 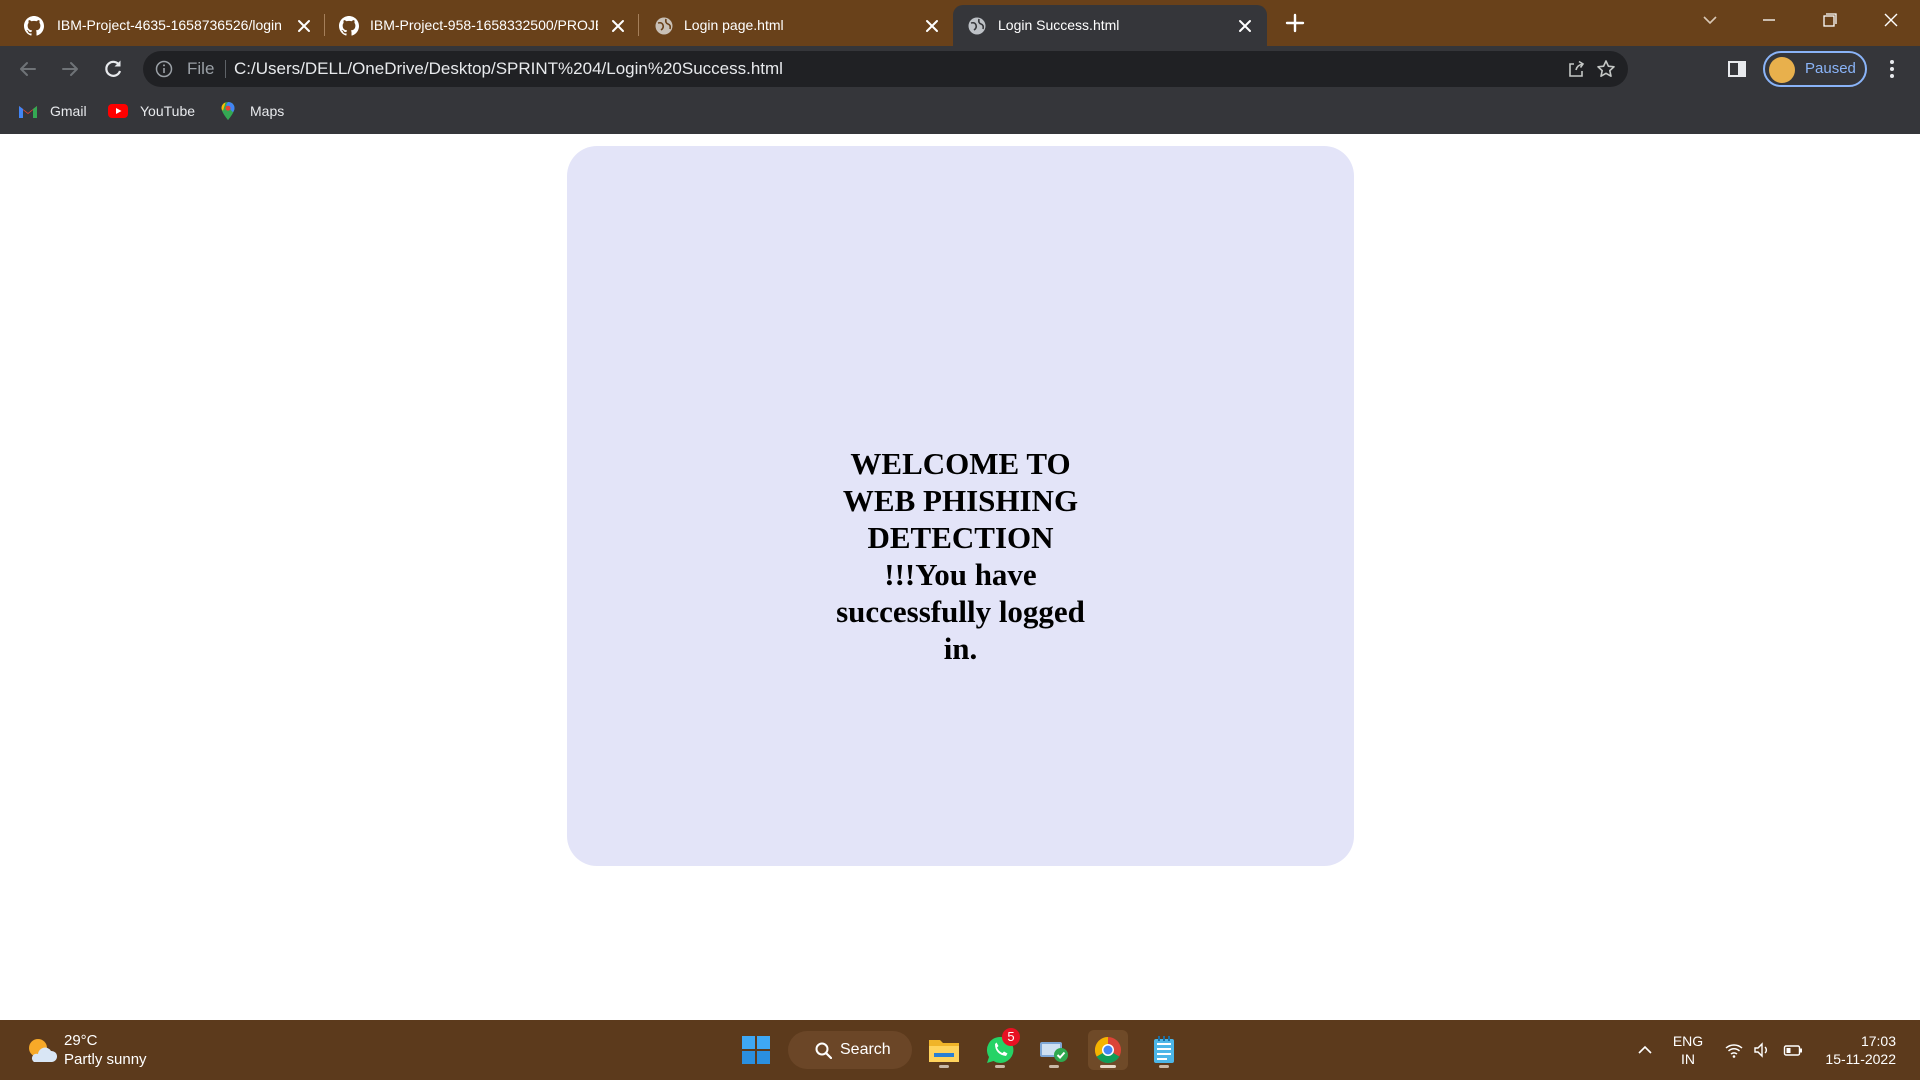 I want to click on tab-github-login: IBM-Project-4635-1658736526/login, so click(x=160, y=25).